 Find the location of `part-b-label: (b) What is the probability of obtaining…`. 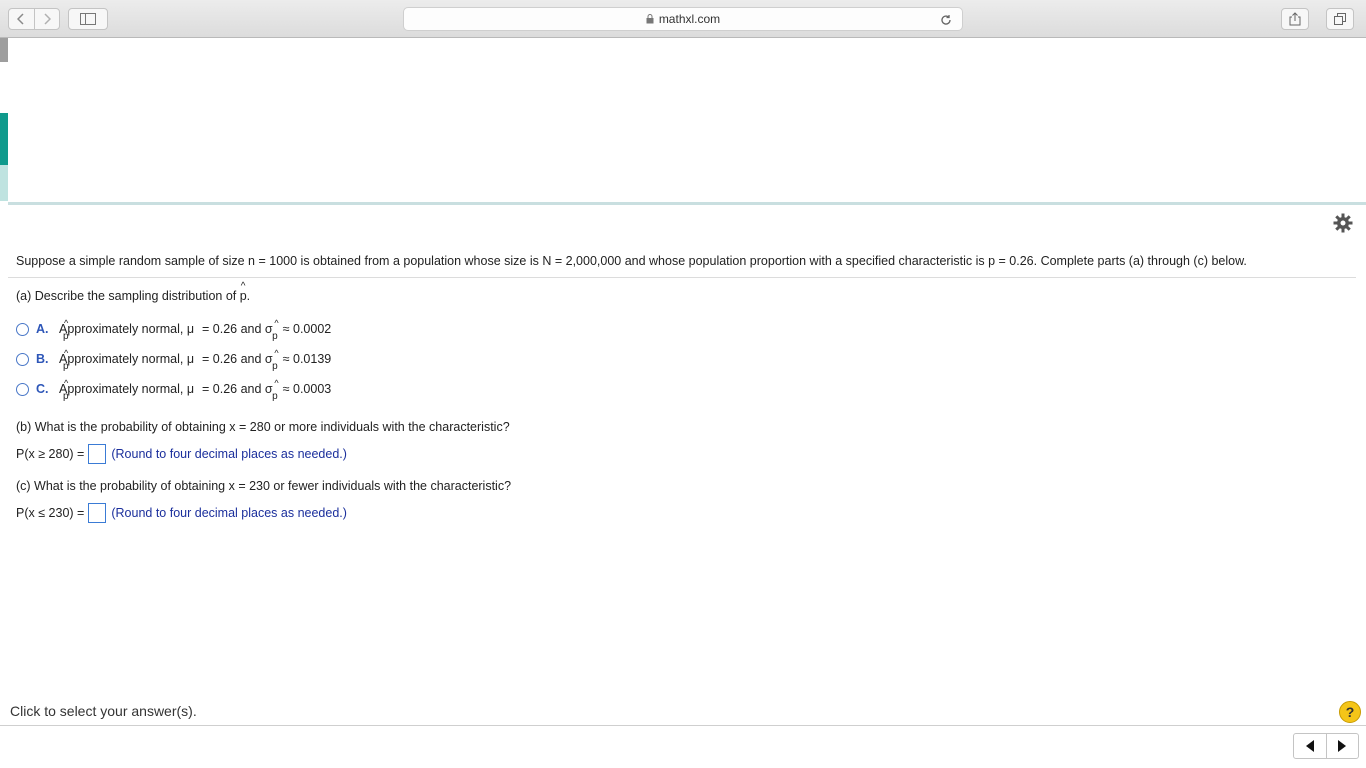

part-b-label: (b) What is the probability of obtaining… is located at coordinates (263, 427).